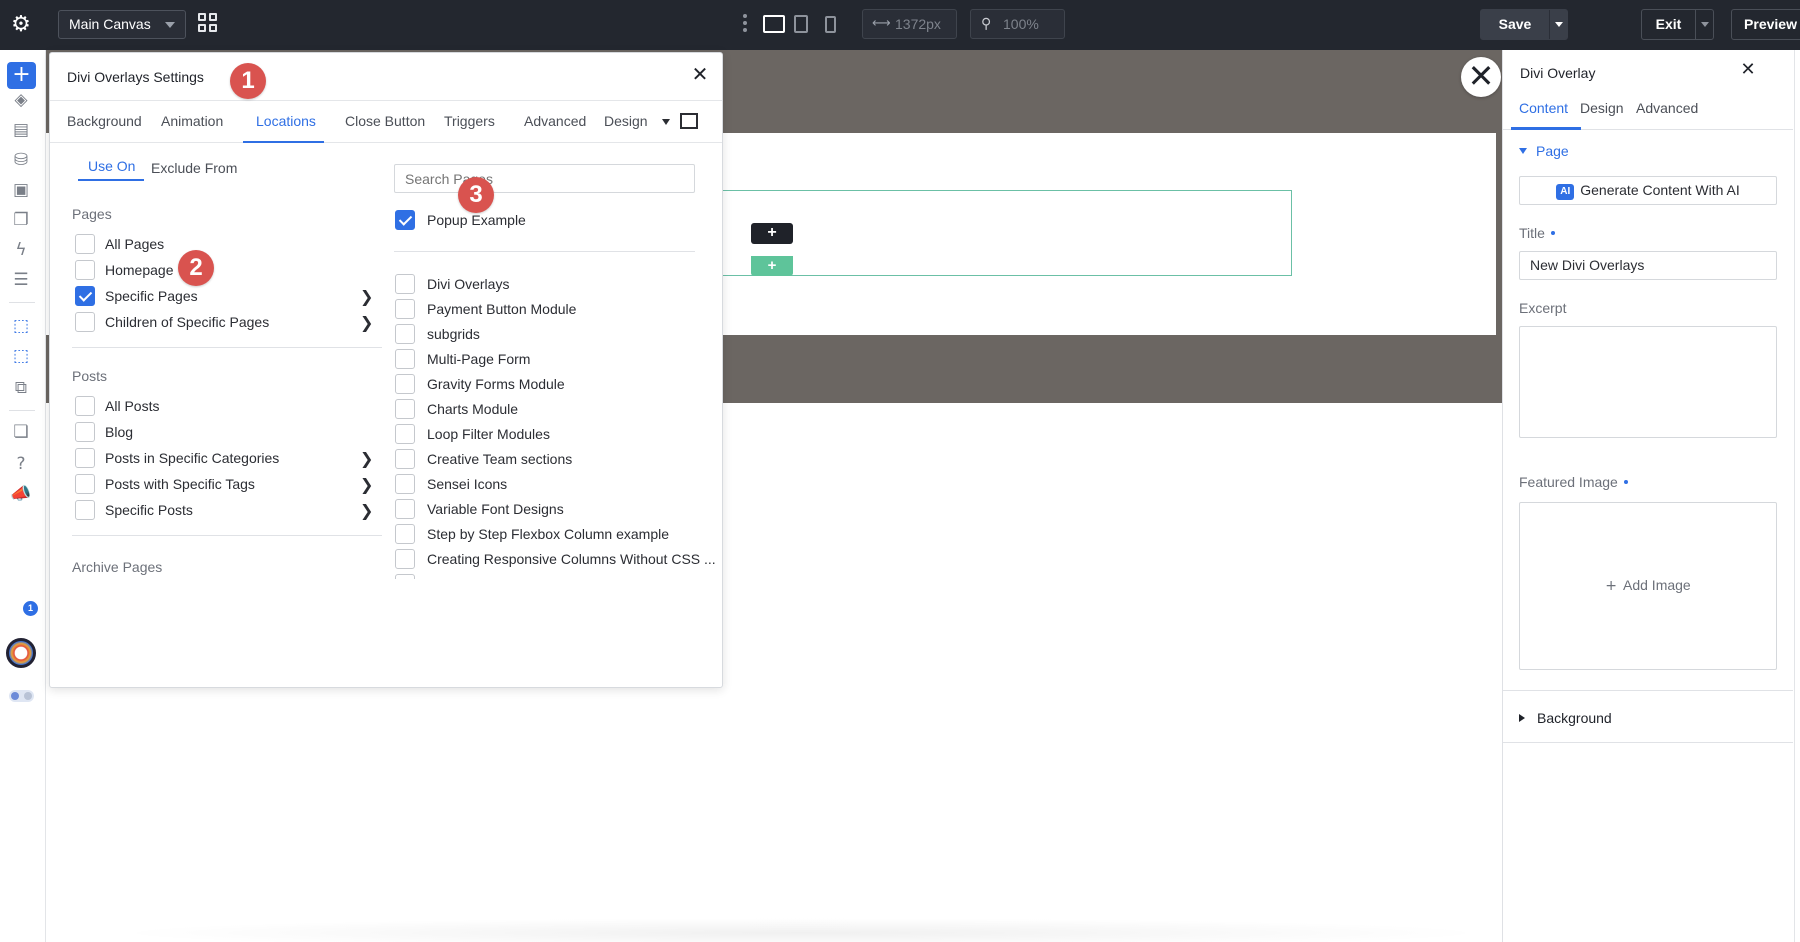 The width and height of the screenshot is (1800, 942). Describe the element at coordinates (745, 23) in the screenshot. I see `more-options-icon` at that location.